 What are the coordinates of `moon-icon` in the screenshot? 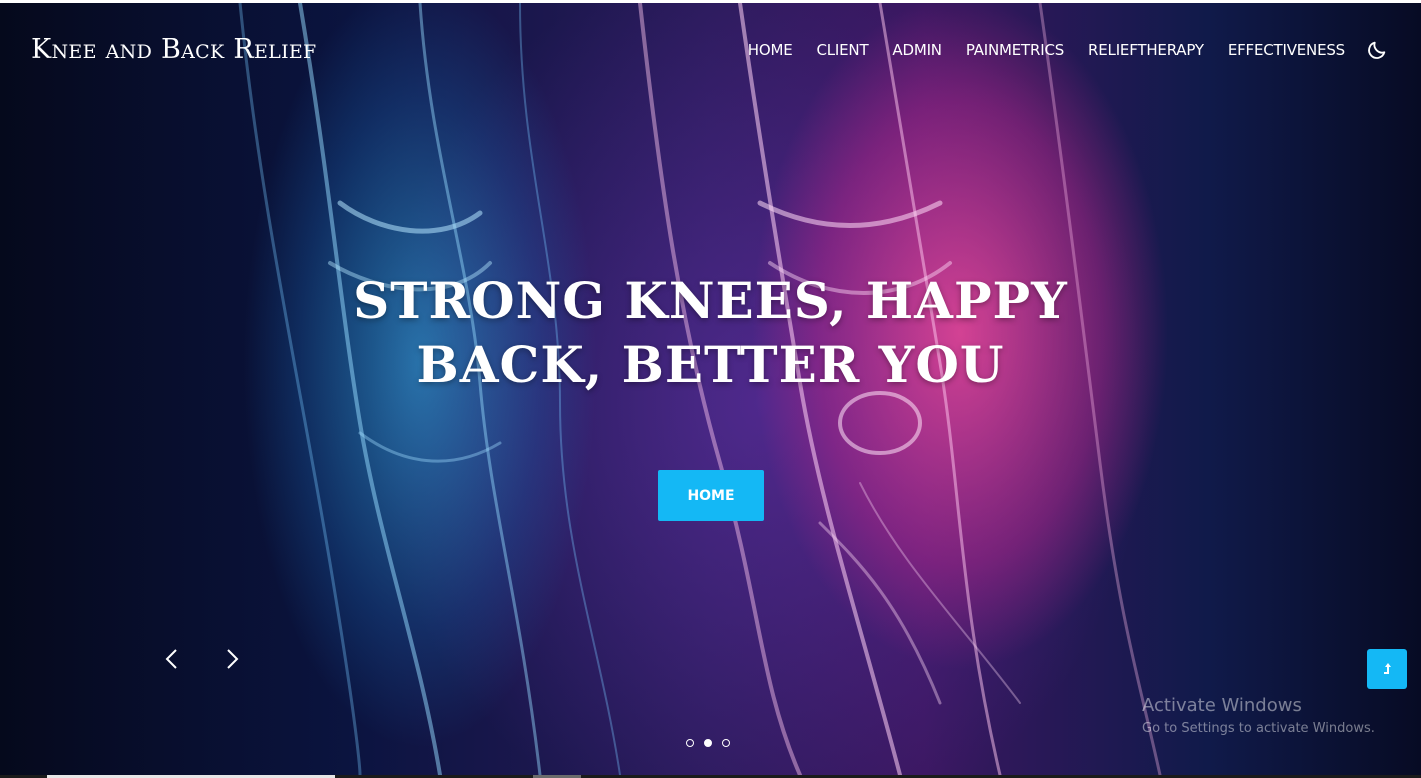 It's located at (1377, 50).